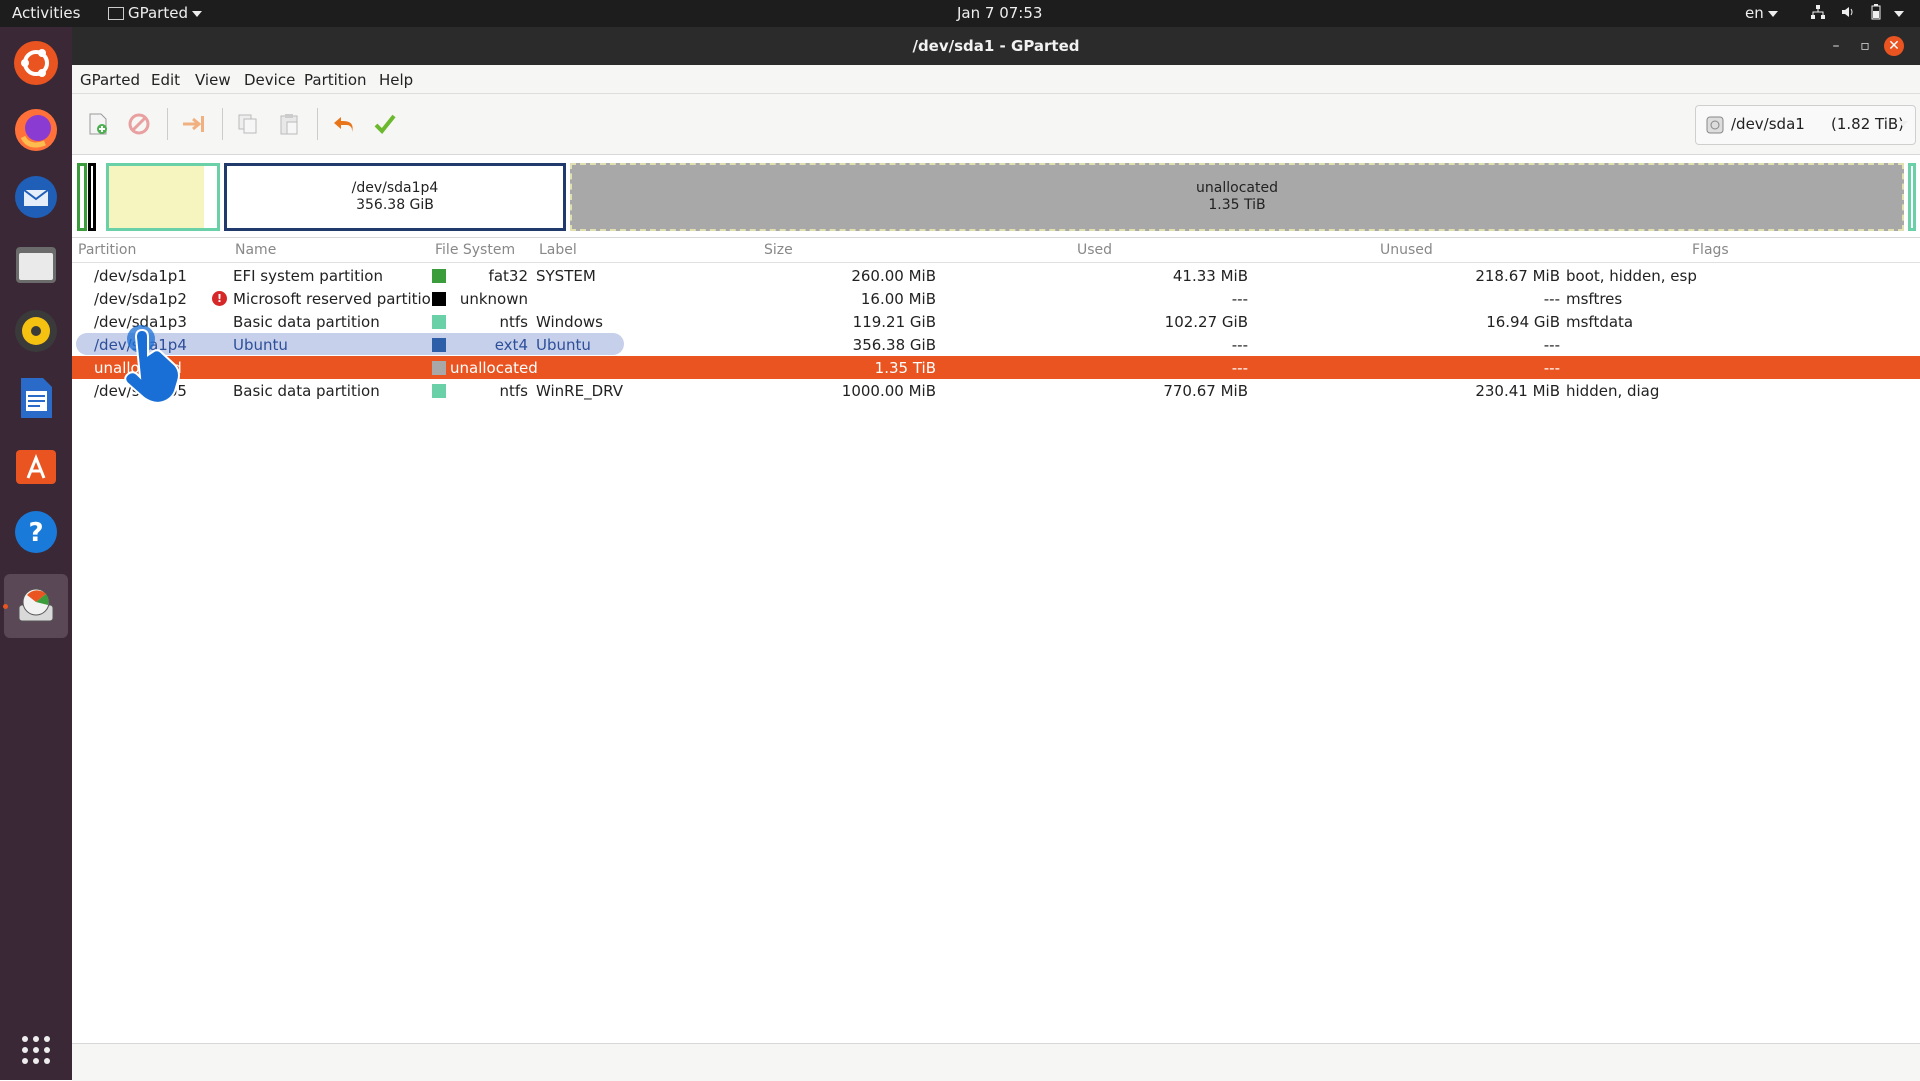 The image size is (1920, 1081). What do you see at coordinates (1836, 46) in the screenshot?
I see `minimize-button: –` at bounding box center [1836, 46].